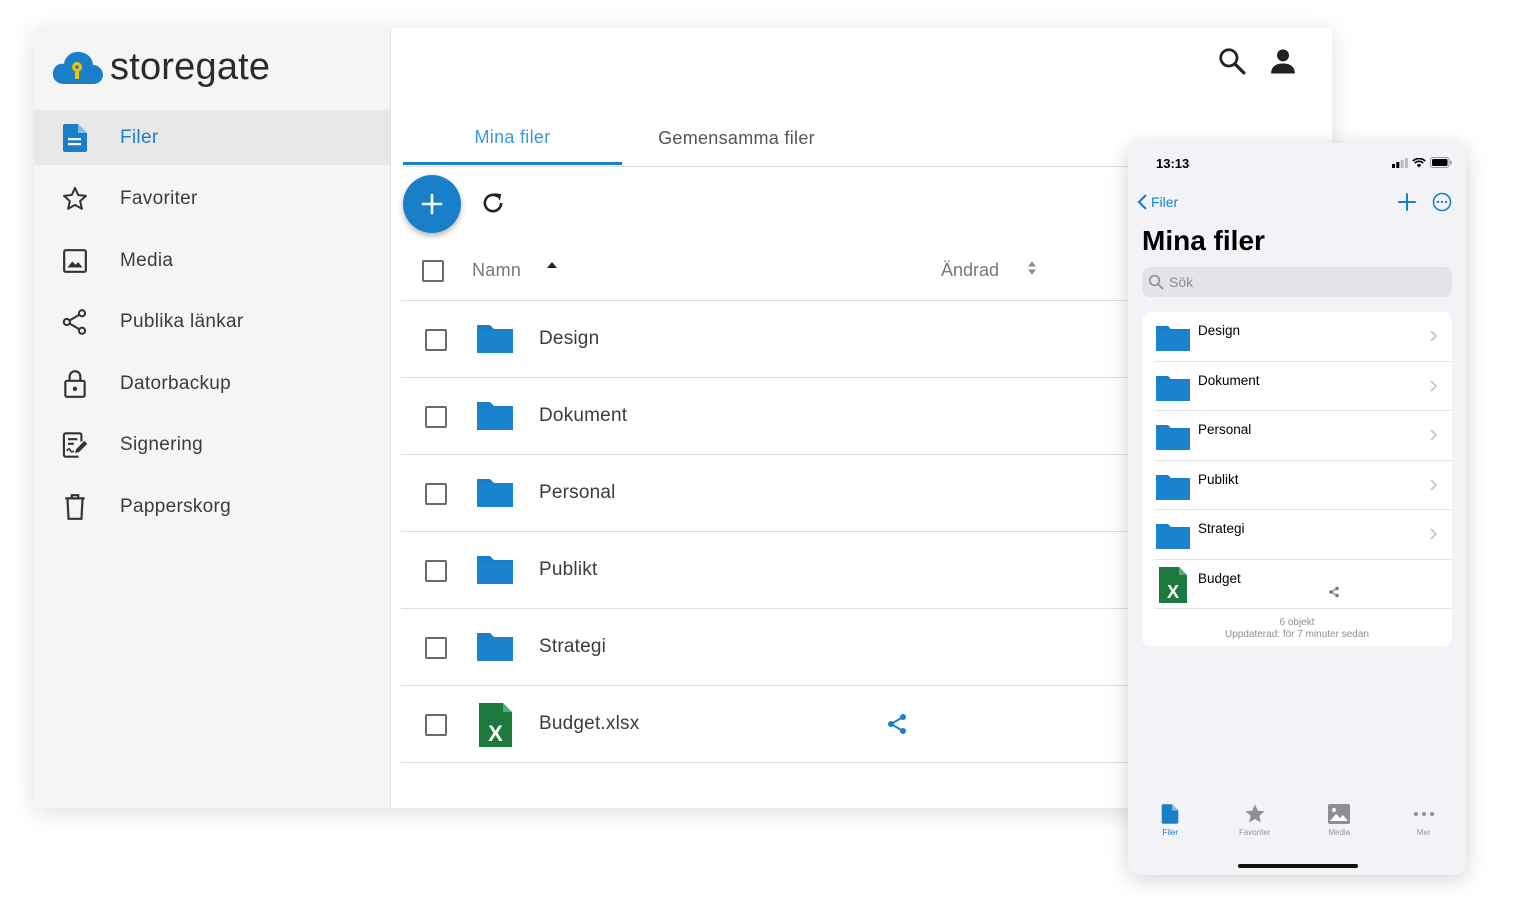  What do you see at coordinates (1170, 826) in the screenshot?
I see `tab-filer: Filer` at bounding box center [1170, 826].